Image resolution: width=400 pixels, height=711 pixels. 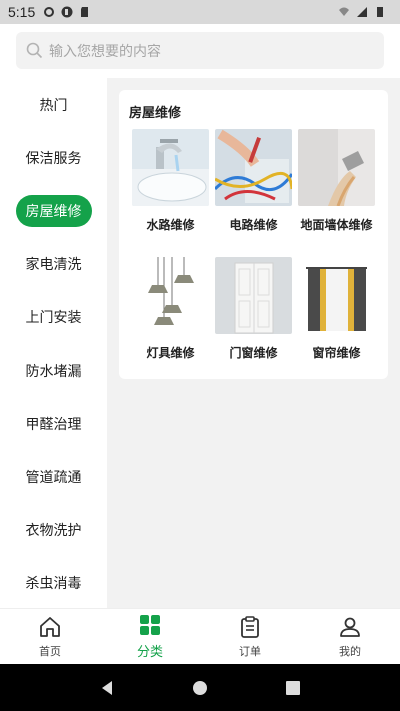 I want to click on home-icon, so click(x=50, y=626).